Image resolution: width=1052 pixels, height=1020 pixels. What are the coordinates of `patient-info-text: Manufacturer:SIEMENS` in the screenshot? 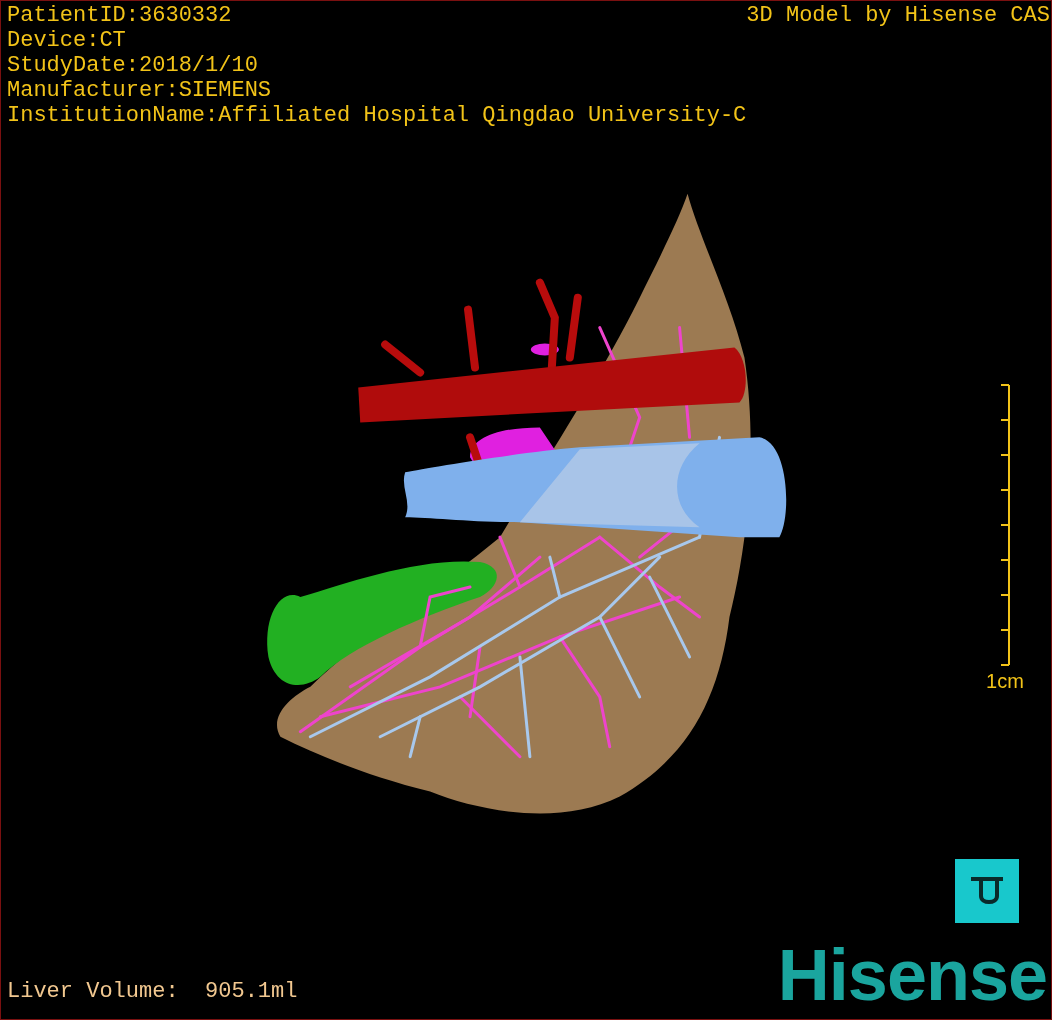 It's located at (140, 90).